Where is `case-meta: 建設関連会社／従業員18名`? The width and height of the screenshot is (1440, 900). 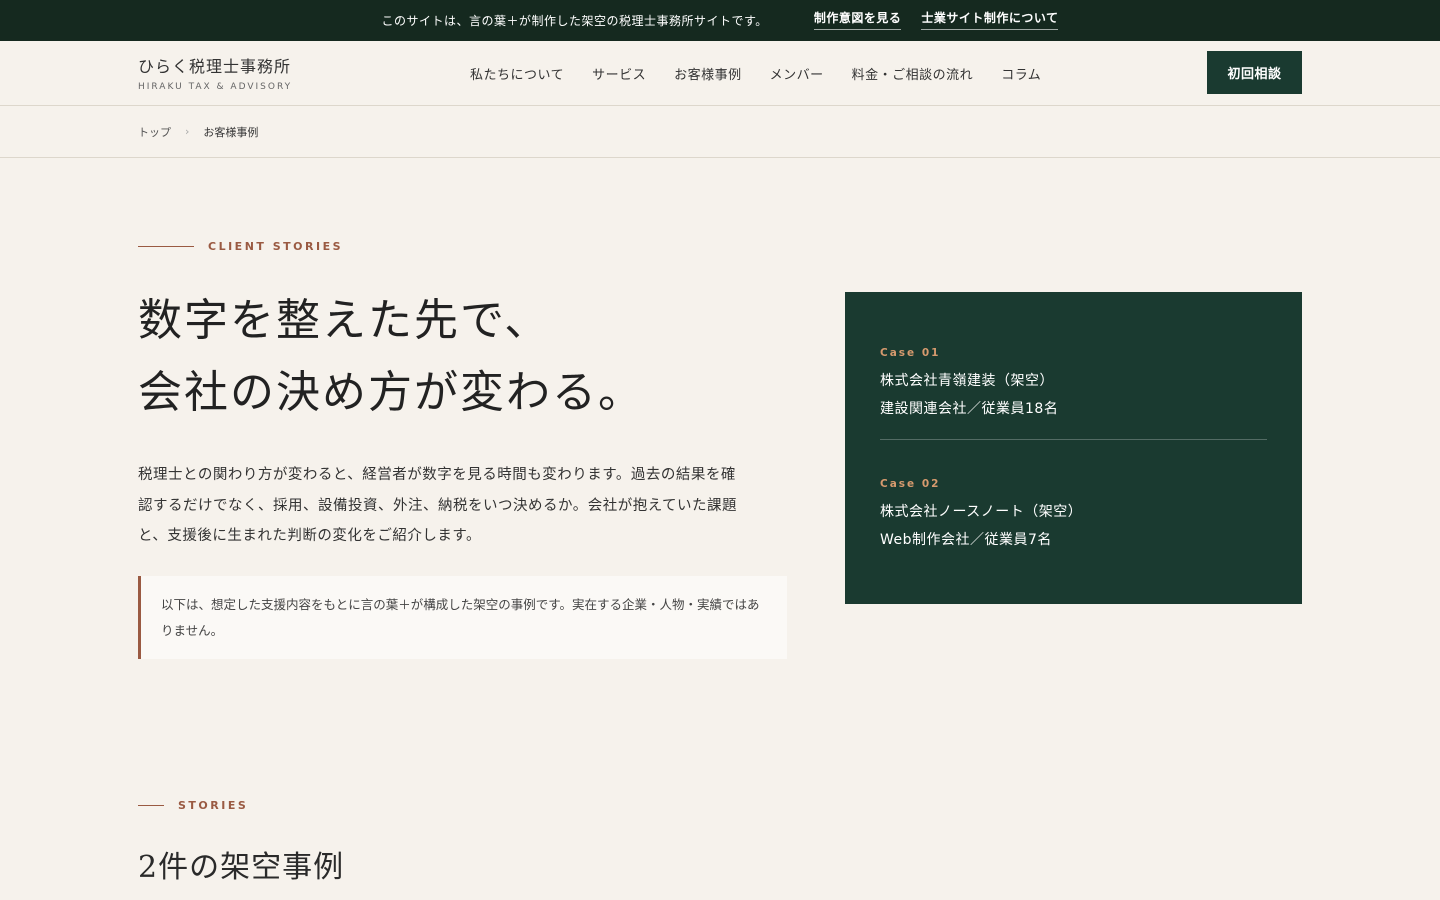
case-meta: 建設関連会社／従業員18名 is located at coordinates (969, 409).